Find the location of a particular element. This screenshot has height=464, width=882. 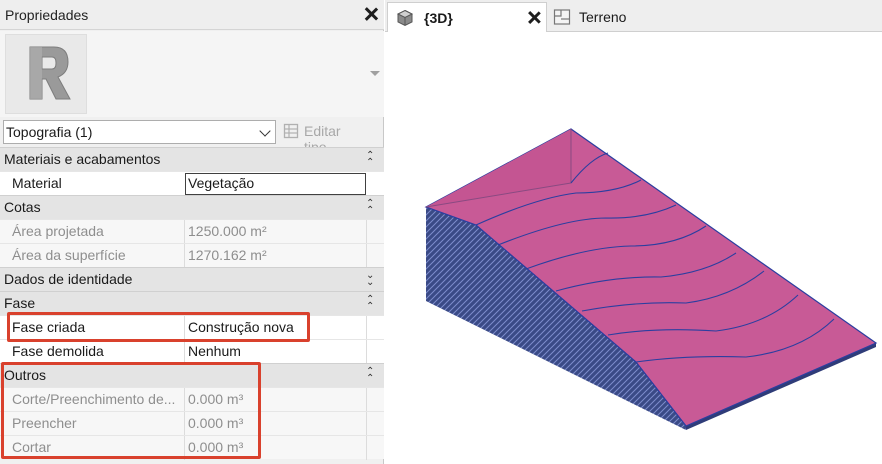

type-image is located at coordinates (46, 74).